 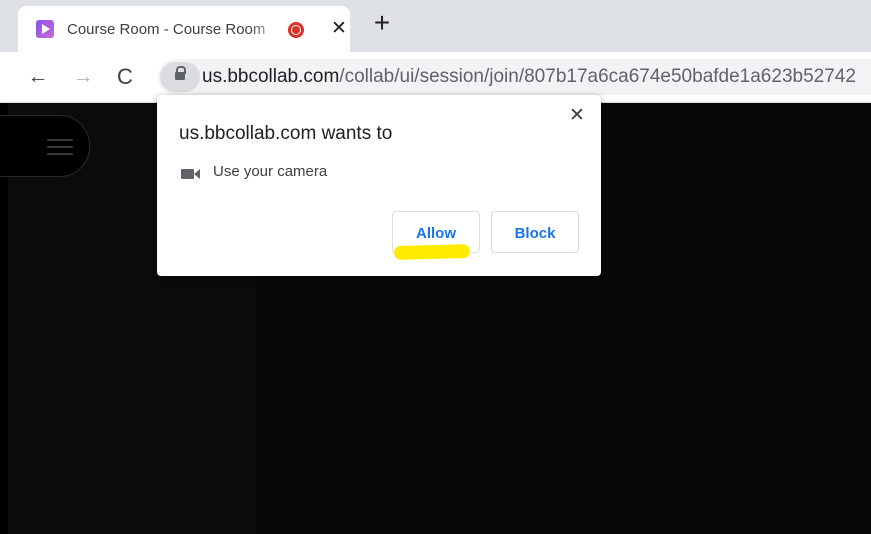 What do you see at coordinates (271, 76) in the screenshot?
I see `url-domain: us.bbcollab.com` at bounding box center [271, 76].